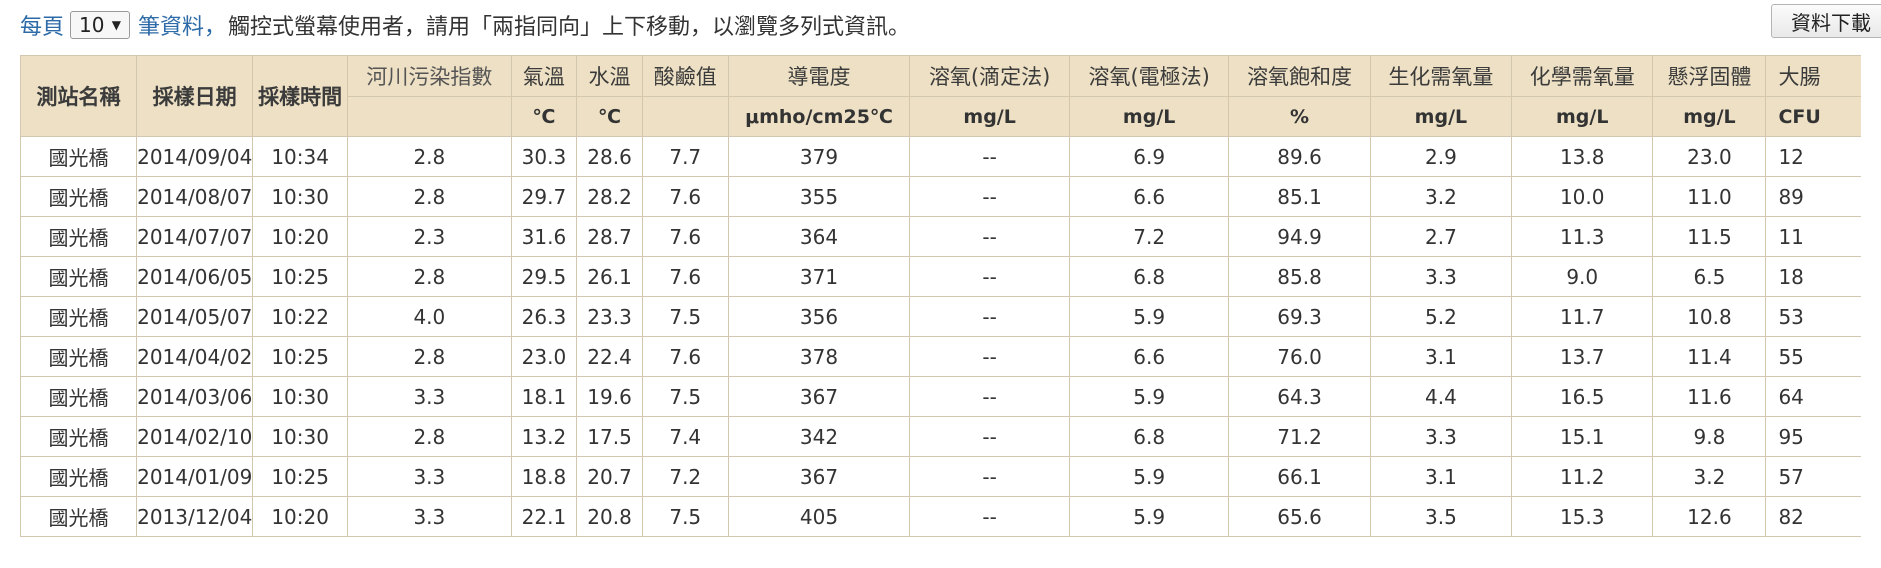 The image size is (1881, 568). Describe the element at coordinates (1299, 316) in the screenshot. I see `cell-do-saturation: 69.3` at that location.